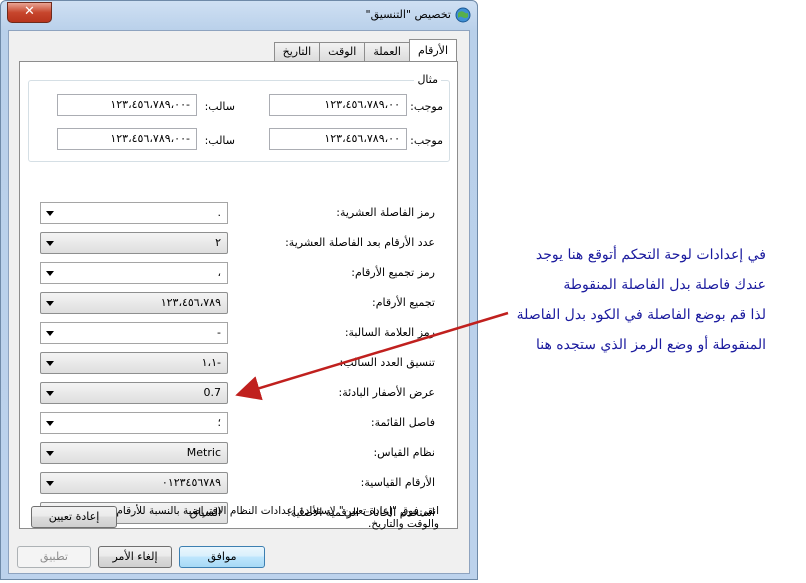 This screenshot has width=806, height=583. What do you see at coordinates (372, 356) in the screenshot?
I see `annotation-arrow` at bounding box center [372, 356].